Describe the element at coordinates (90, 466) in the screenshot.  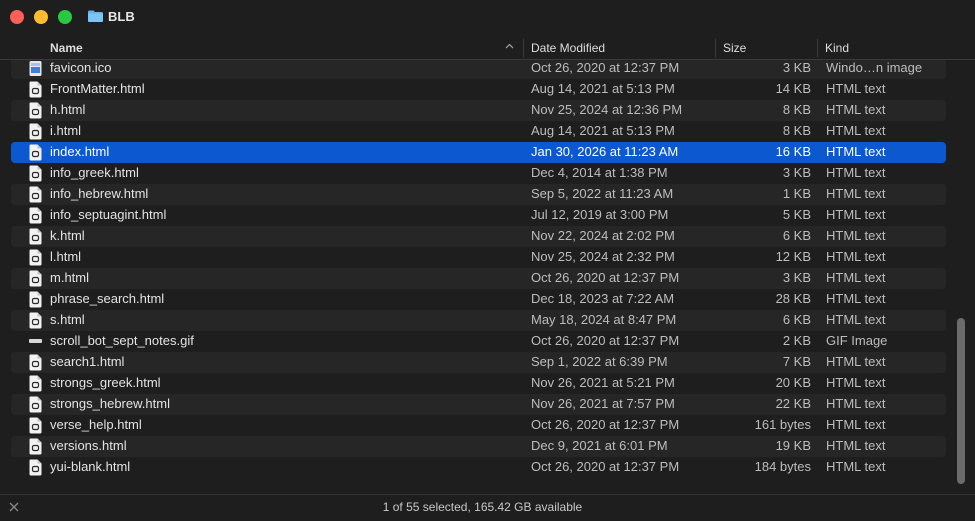
I see `file-name: yui-blank.html` at that location.